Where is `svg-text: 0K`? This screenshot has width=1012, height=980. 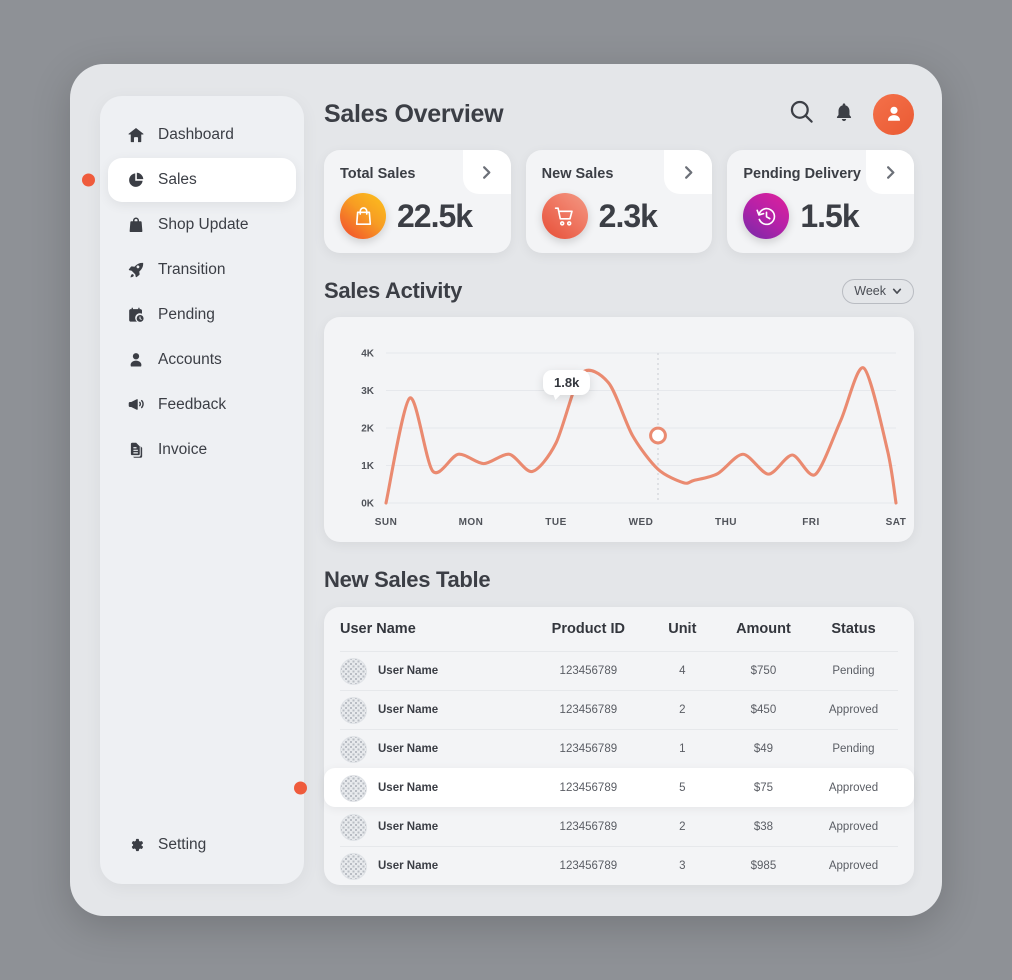 svg-text: 0K is located at coordinates (368, 504).